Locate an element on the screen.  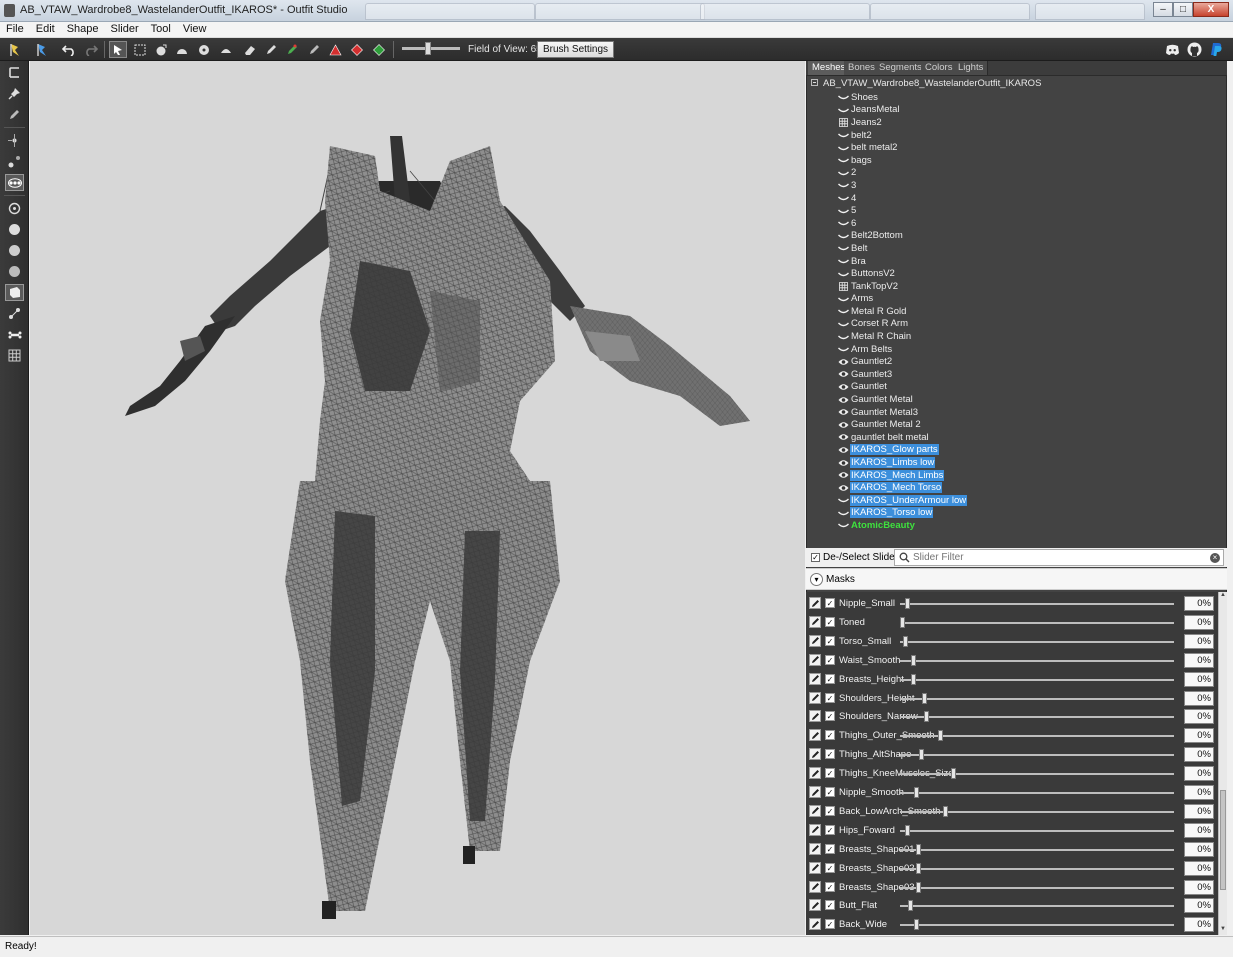
deflate-brush-button is located at coordinates (182, 49).